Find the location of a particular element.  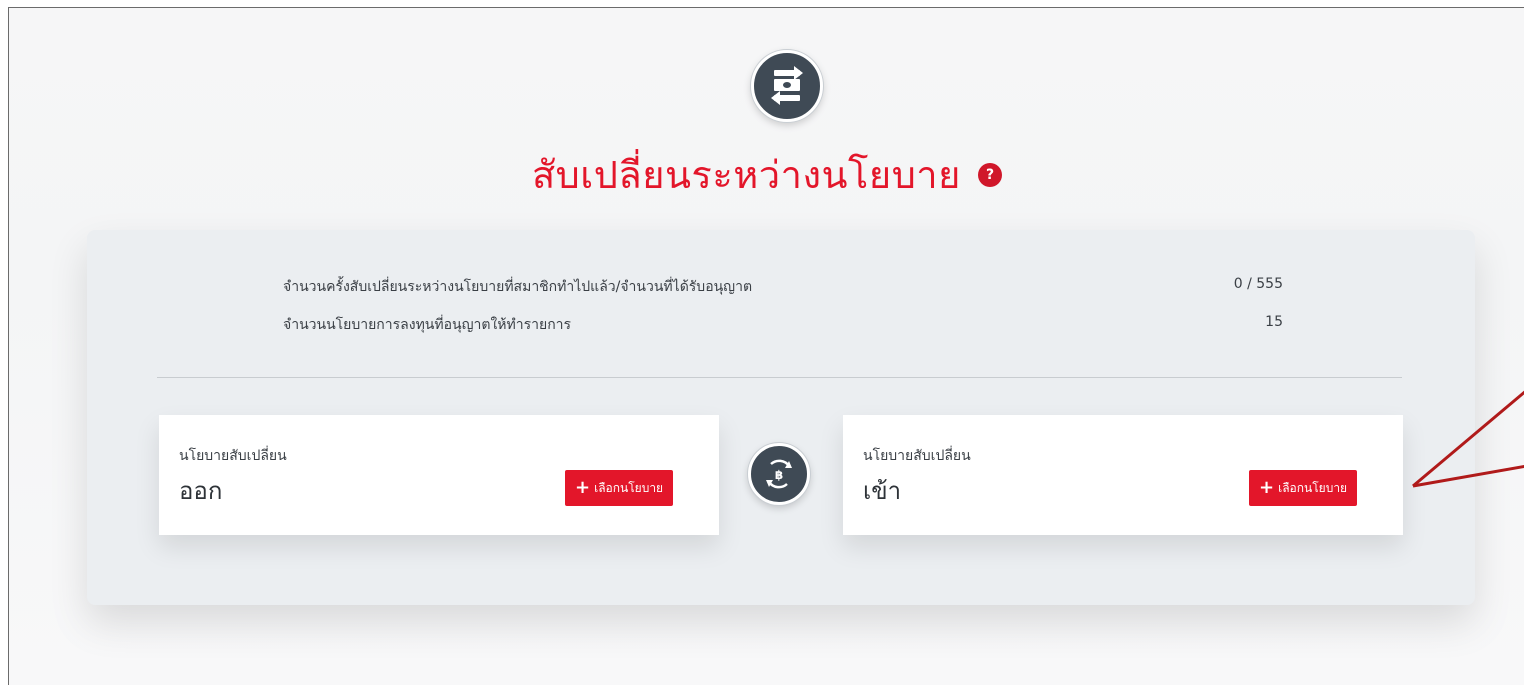

callout-arrow is located at coordinates (1468, 439).